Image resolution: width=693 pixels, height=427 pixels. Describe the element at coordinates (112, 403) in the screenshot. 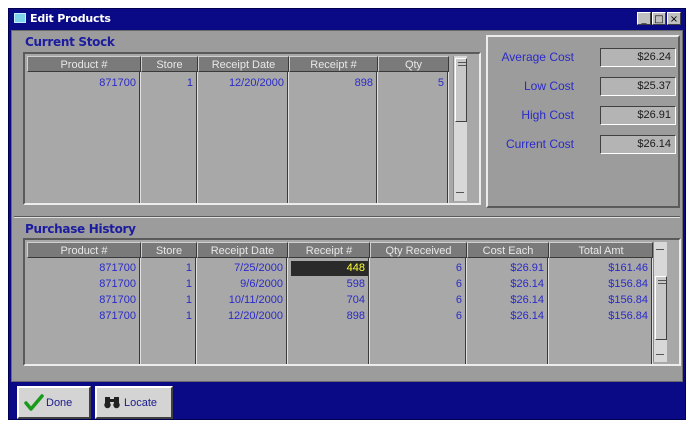

I see `binoculars-icon` at that location.